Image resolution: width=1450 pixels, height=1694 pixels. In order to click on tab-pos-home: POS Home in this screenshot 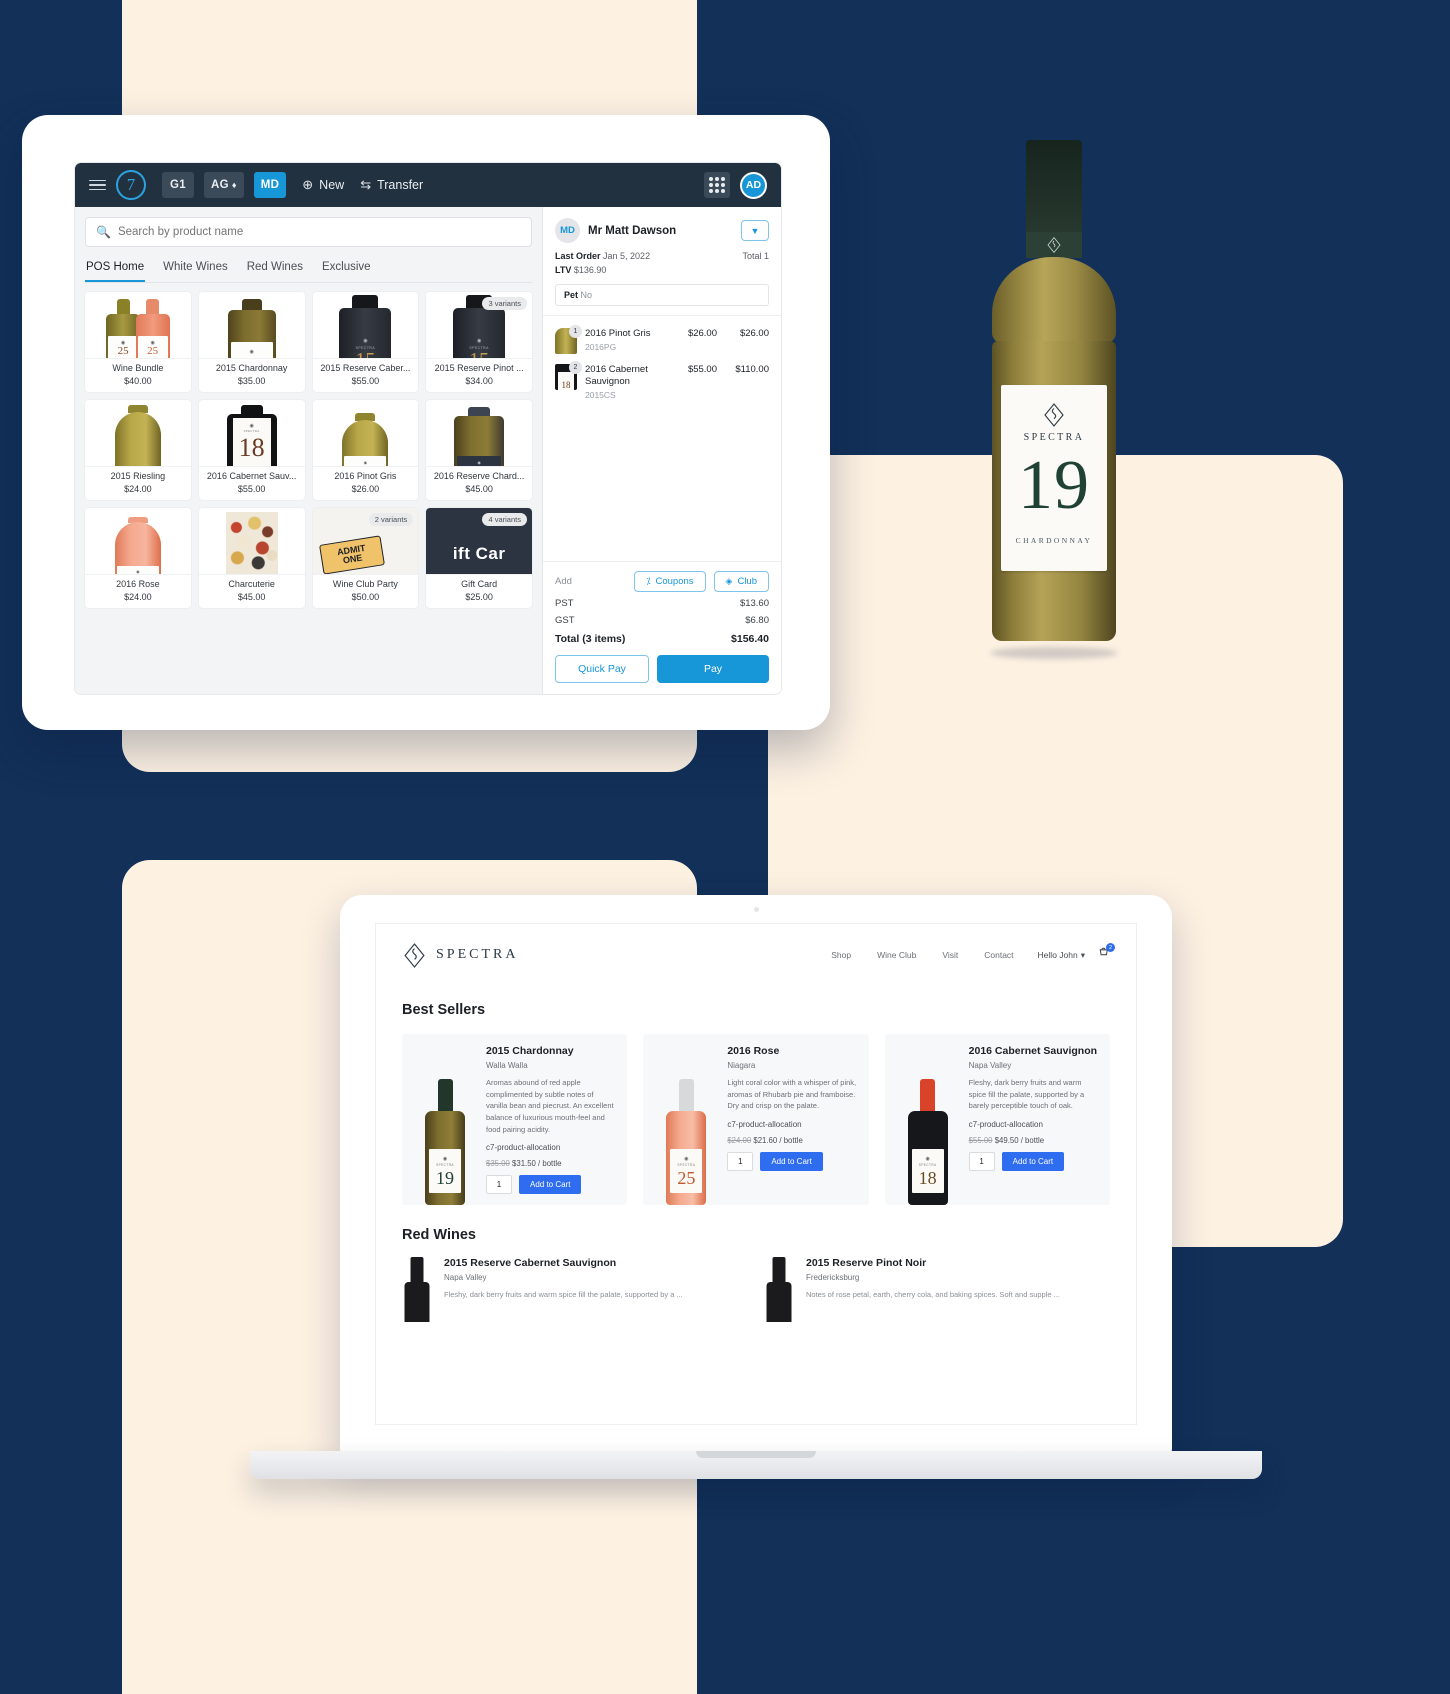, I will do `click(115, 269)`.